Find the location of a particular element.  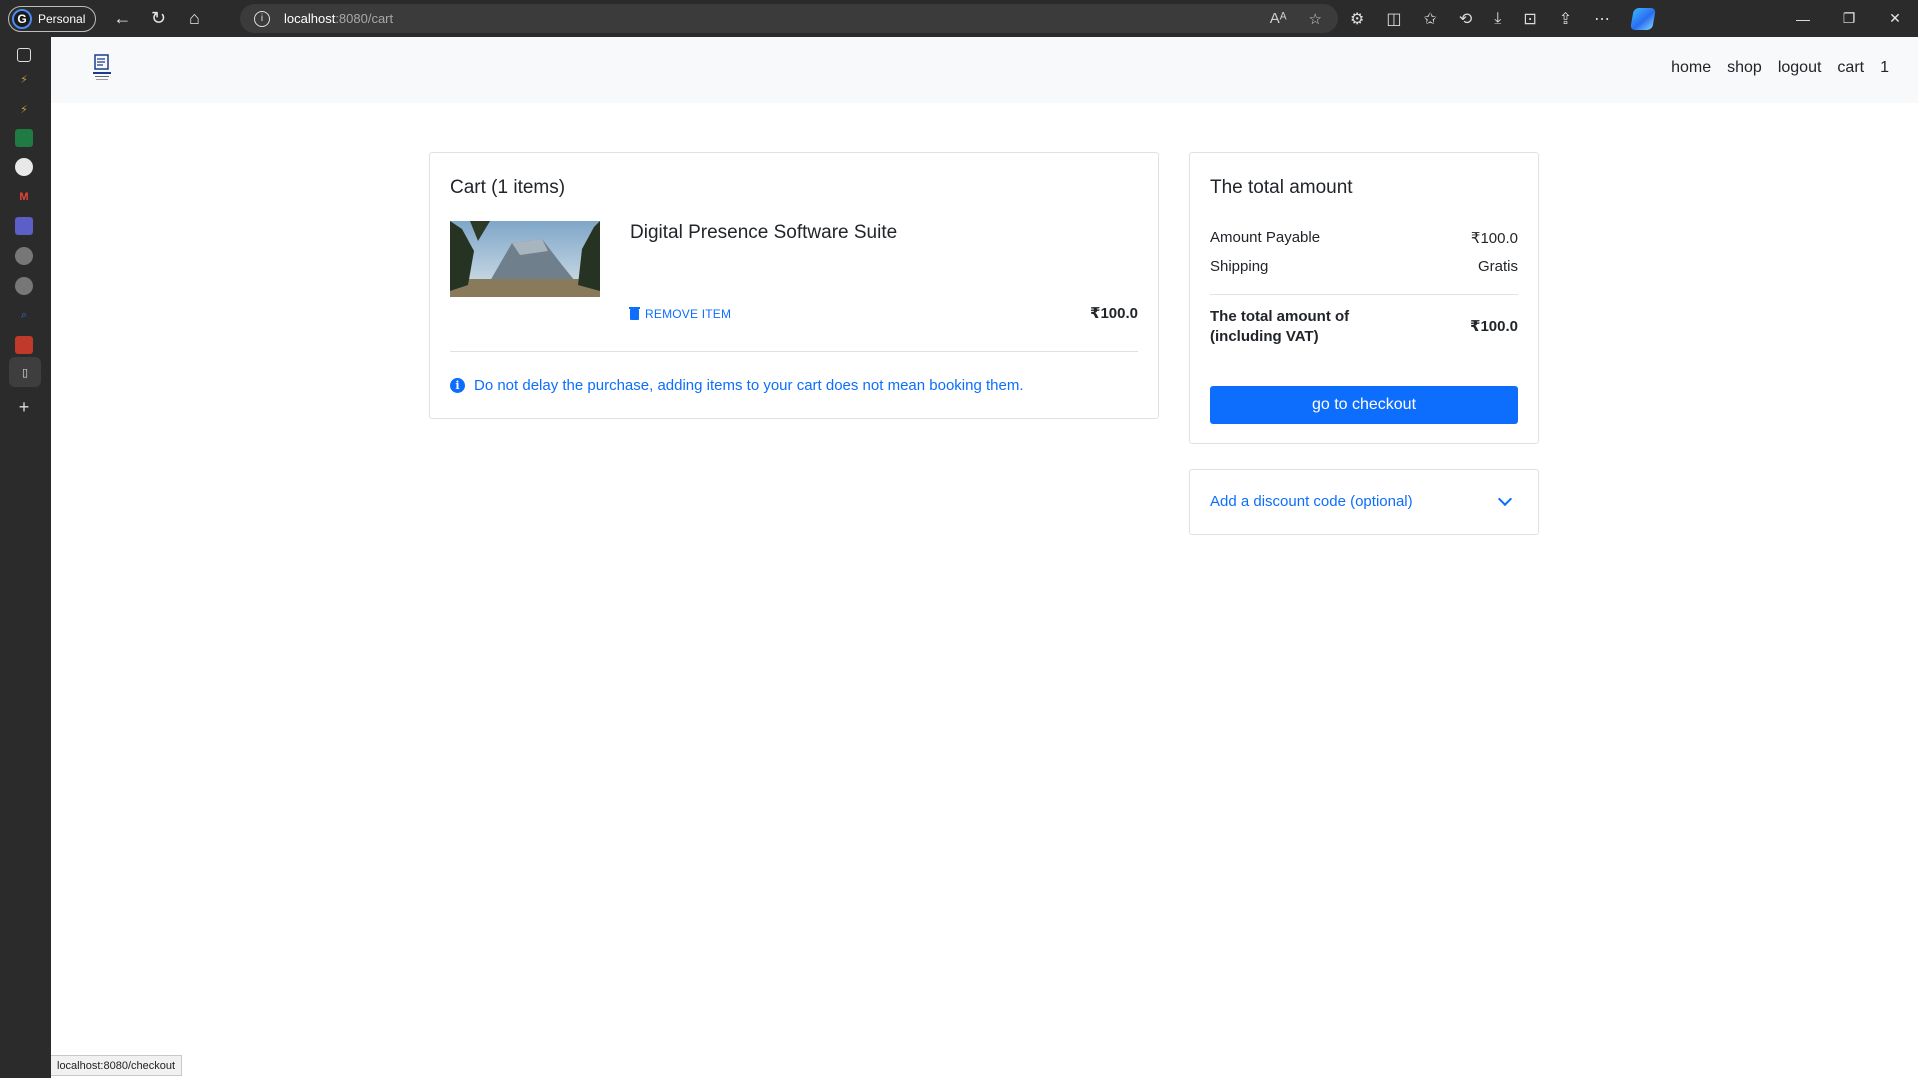

nav-home-link: home is located at coordinates (1691, 68).